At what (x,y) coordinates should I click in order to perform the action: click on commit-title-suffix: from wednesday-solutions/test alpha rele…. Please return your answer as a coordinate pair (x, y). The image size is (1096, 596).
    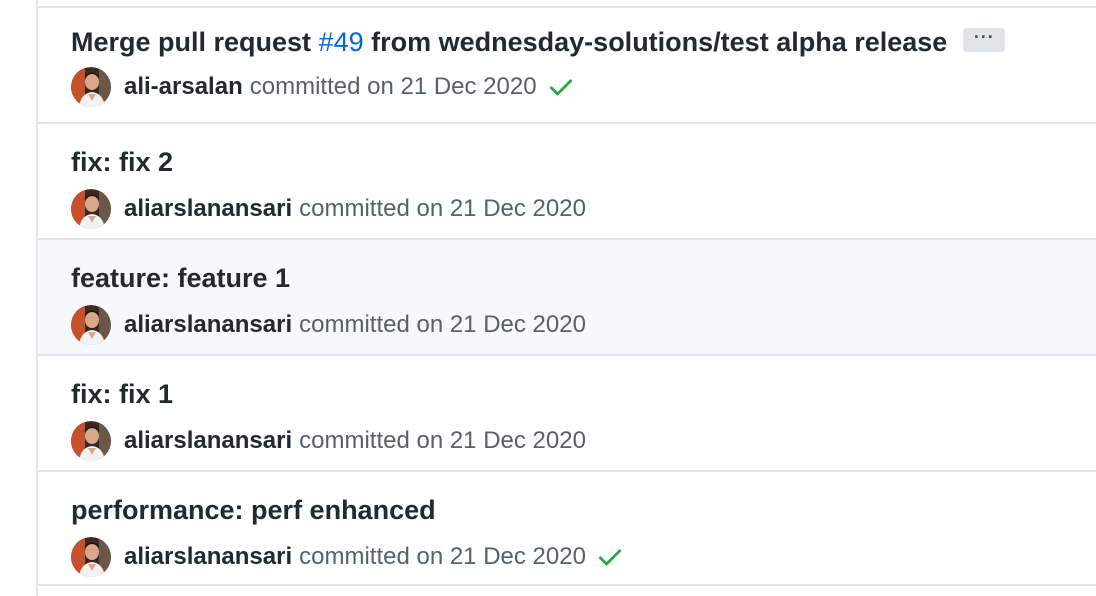
    Looking at the image, I should click on (655, 42).